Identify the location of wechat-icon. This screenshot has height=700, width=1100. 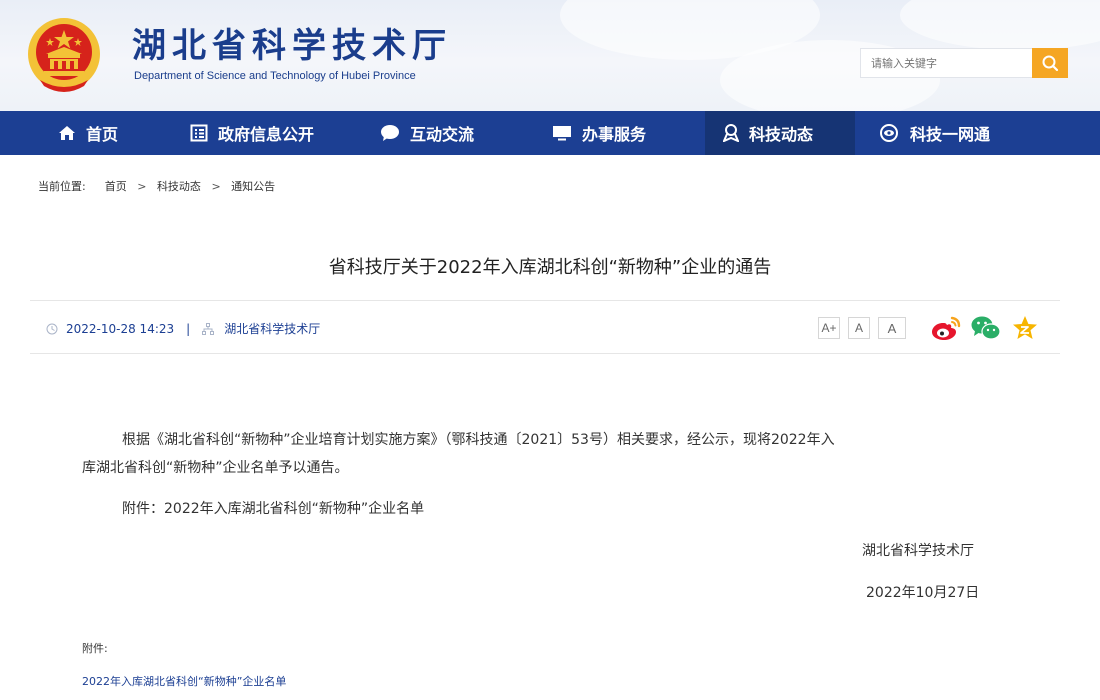
(986, 328).